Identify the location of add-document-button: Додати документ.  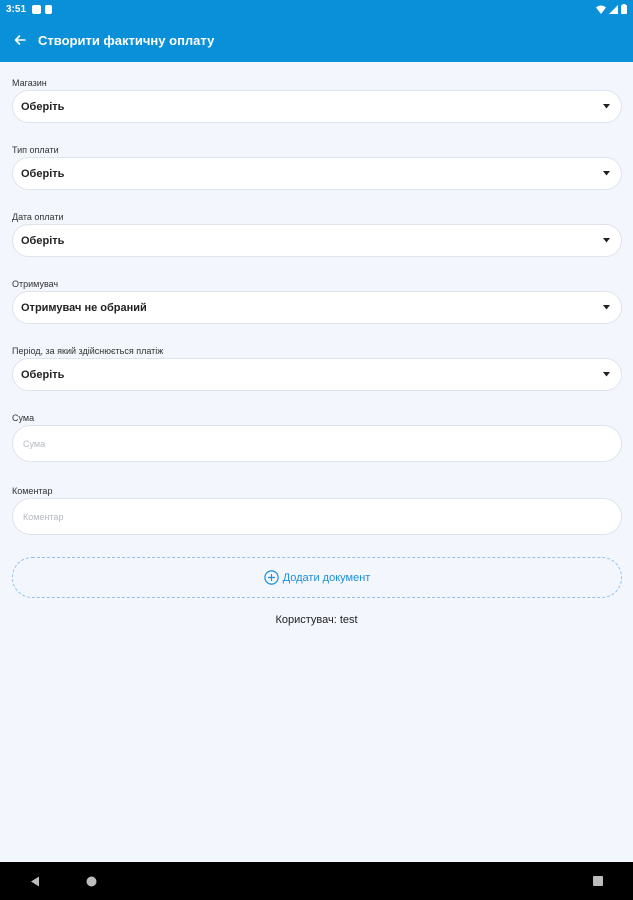
(317, 577).